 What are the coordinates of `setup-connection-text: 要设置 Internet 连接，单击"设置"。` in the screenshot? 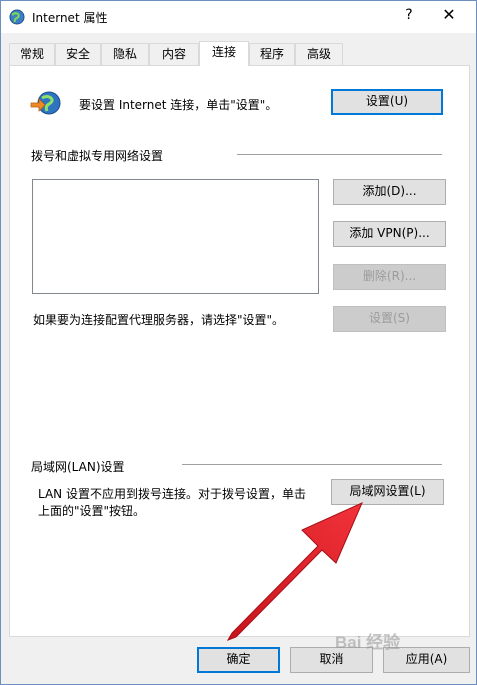 It's located at (178, 105).